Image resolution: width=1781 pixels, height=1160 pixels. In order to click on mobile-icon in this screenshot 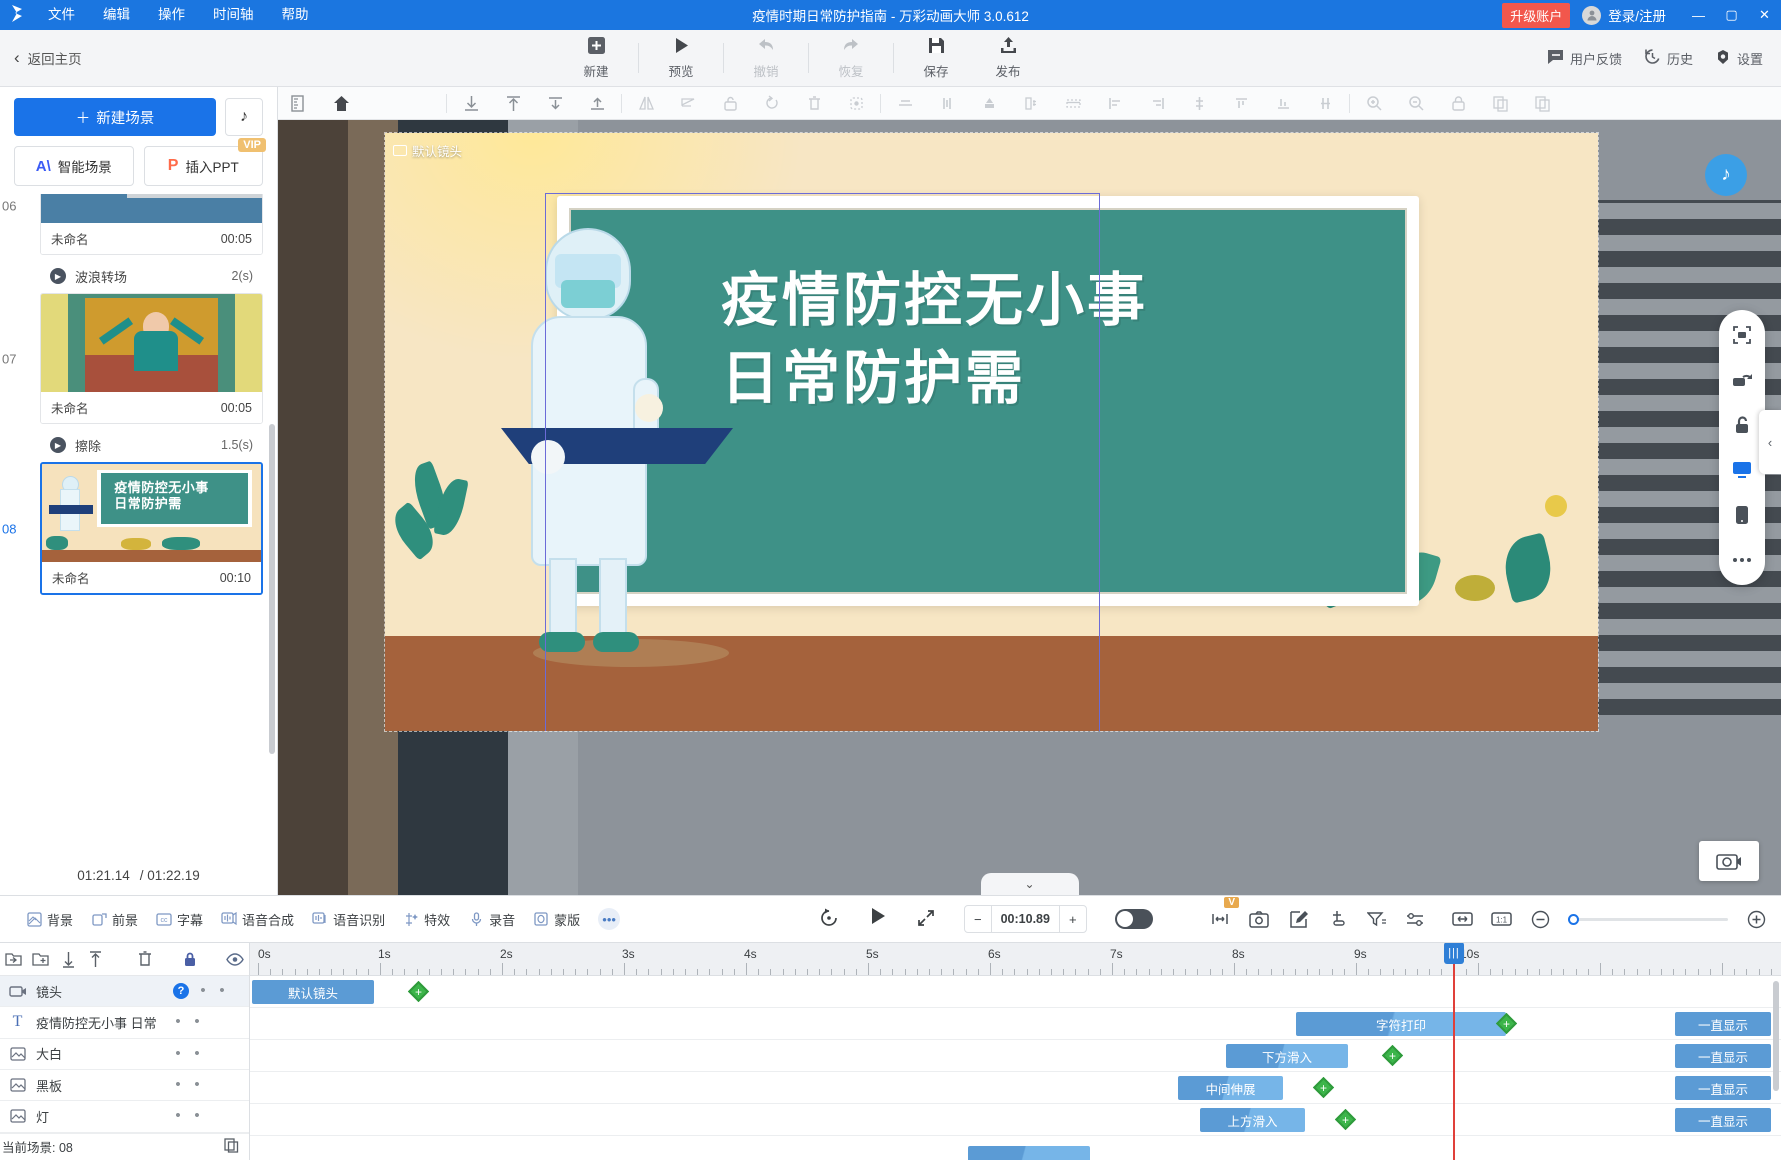, I will do `click(1742, 515)`.